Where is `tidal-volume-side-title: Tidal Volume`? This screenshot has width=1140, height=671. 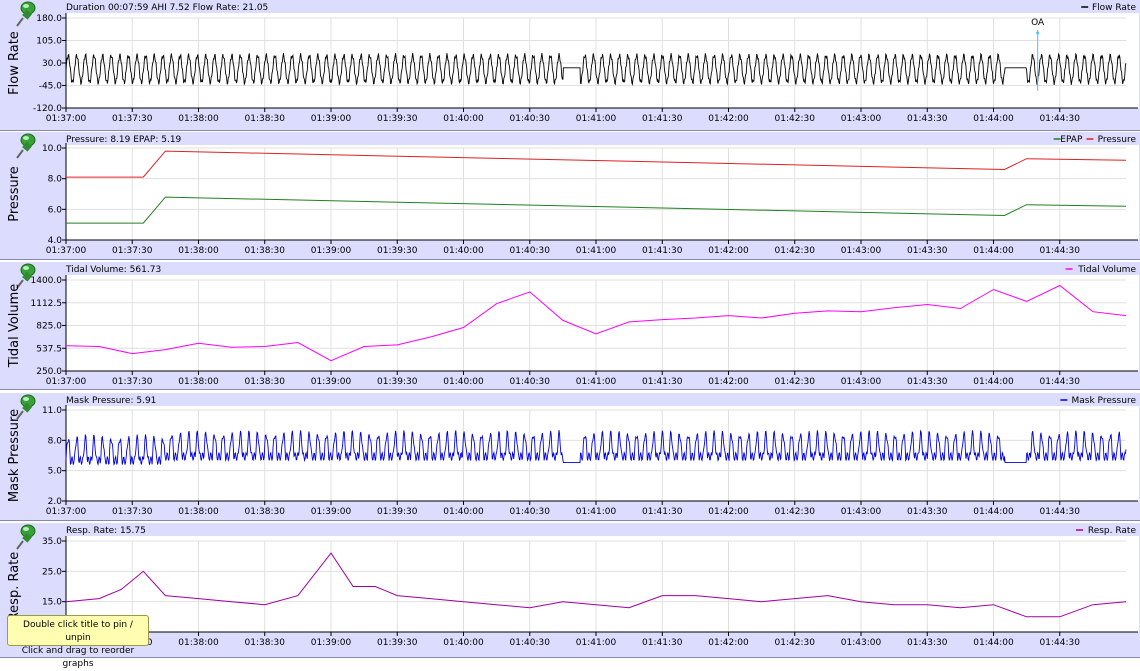 tidal-volume-side-title: Tidal Volume is located at coordinates (14, 326).